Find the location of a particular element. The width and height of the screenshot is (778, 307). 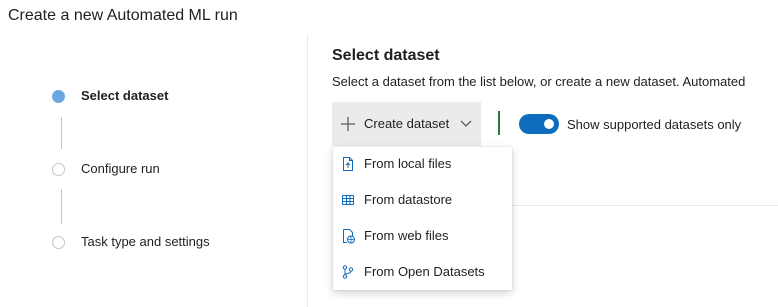

file-upload-icon is located at coordinates (348, 164).